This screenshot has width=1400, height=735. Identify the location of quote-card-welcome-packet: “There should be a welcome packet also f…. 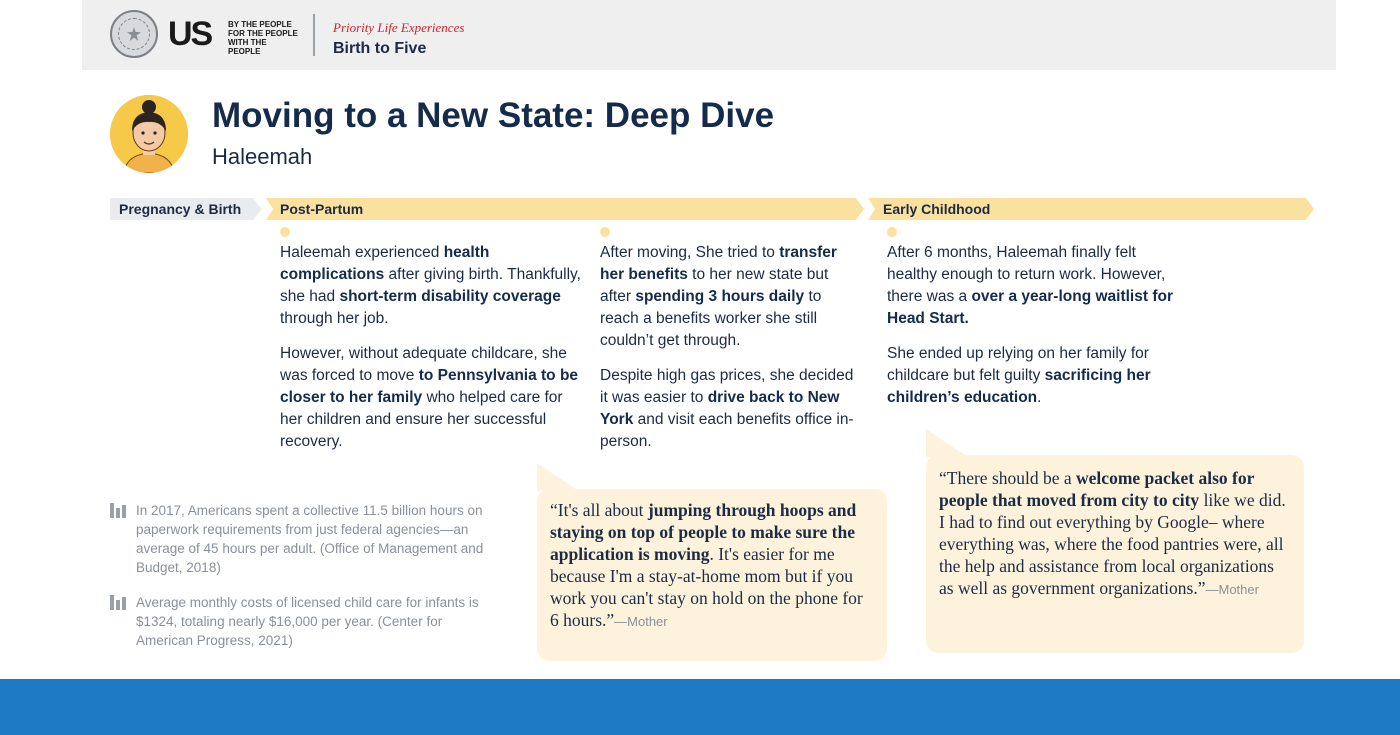
(1115, 554).